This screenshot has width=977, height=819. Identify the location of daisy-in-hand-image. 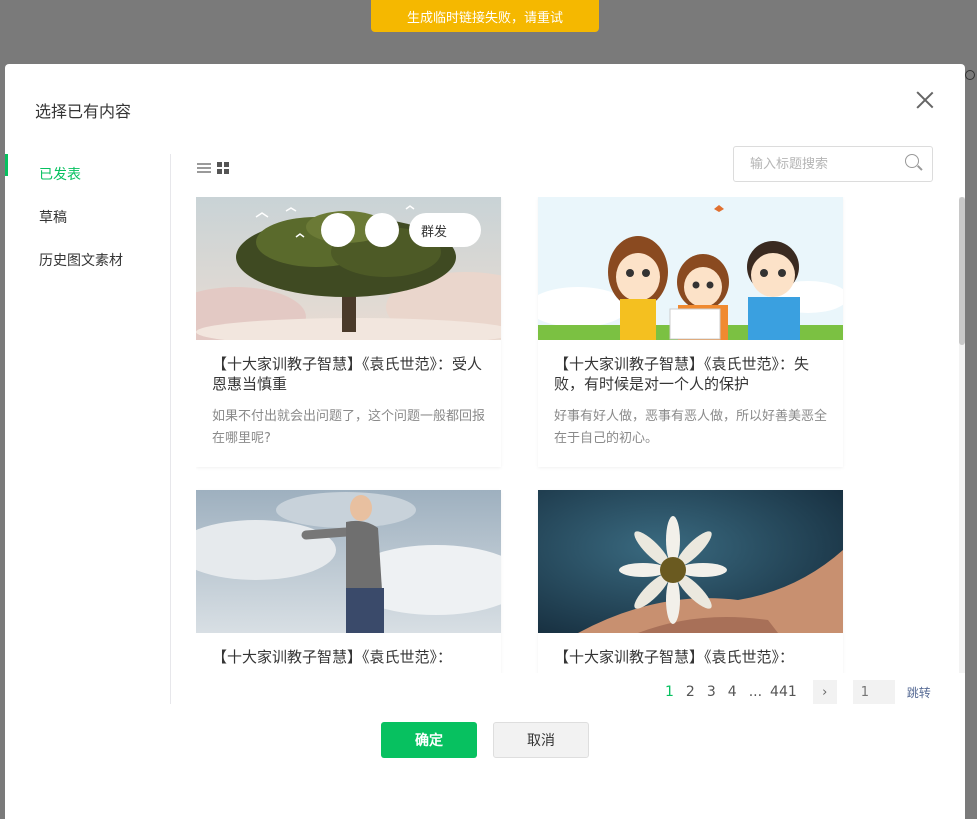
(690, 561).